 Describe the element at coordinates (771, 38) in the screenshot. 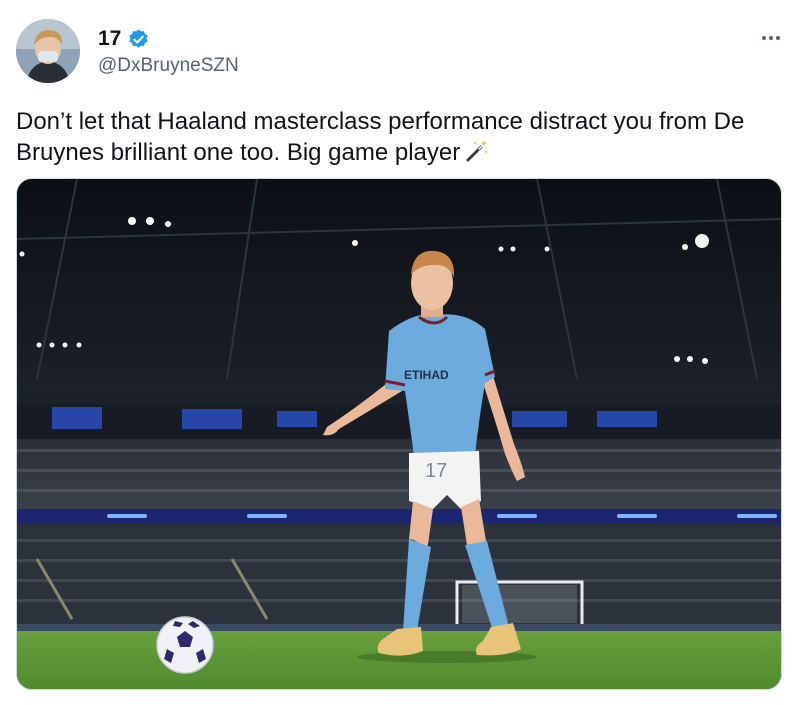

I see `more-options-icon` at that location.